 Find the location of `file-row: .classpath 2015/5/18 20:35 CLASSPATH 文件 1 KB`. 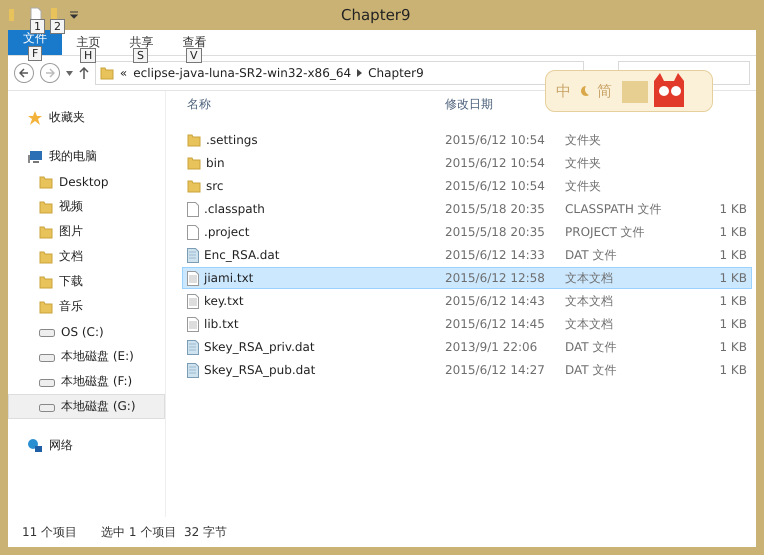

file-row: .classpath 2015/5/18 20:35 CLASSPATH 文件 1 KB is located at coordinates (467, 209).